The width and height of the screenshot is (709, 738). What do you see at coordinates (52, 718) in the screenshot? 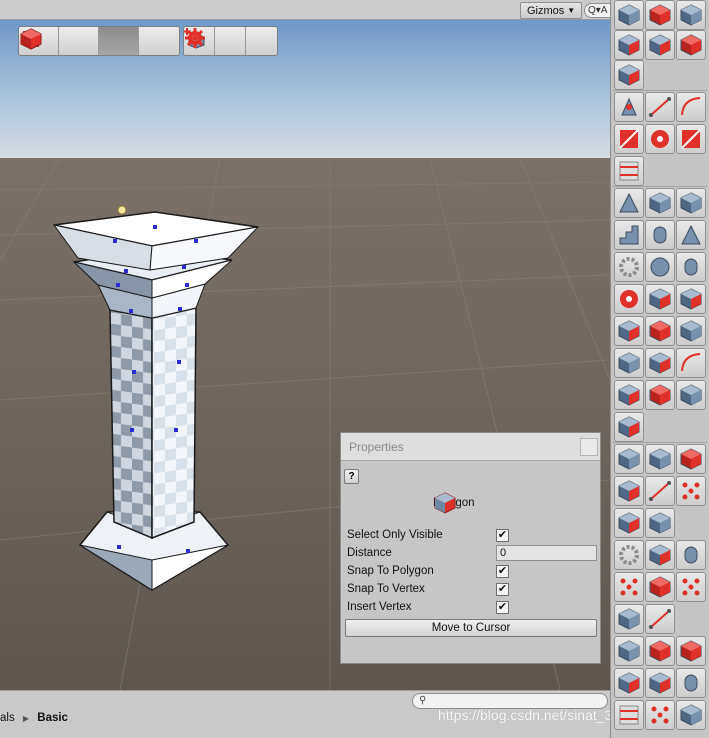
I see `breadcrumb-current: Basic` at bounding box center [52, 718].